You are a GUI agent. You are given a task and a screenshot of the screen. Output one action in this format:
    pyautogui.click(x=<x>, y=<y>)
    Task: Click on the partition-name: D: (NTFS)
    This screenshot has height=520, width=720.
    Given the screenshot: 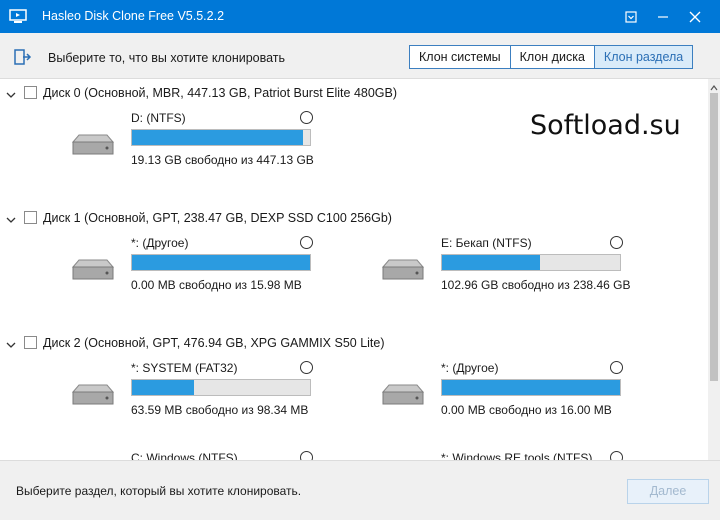 What is the action you would take?
    pyautogui.click(x=158, y=118)
    